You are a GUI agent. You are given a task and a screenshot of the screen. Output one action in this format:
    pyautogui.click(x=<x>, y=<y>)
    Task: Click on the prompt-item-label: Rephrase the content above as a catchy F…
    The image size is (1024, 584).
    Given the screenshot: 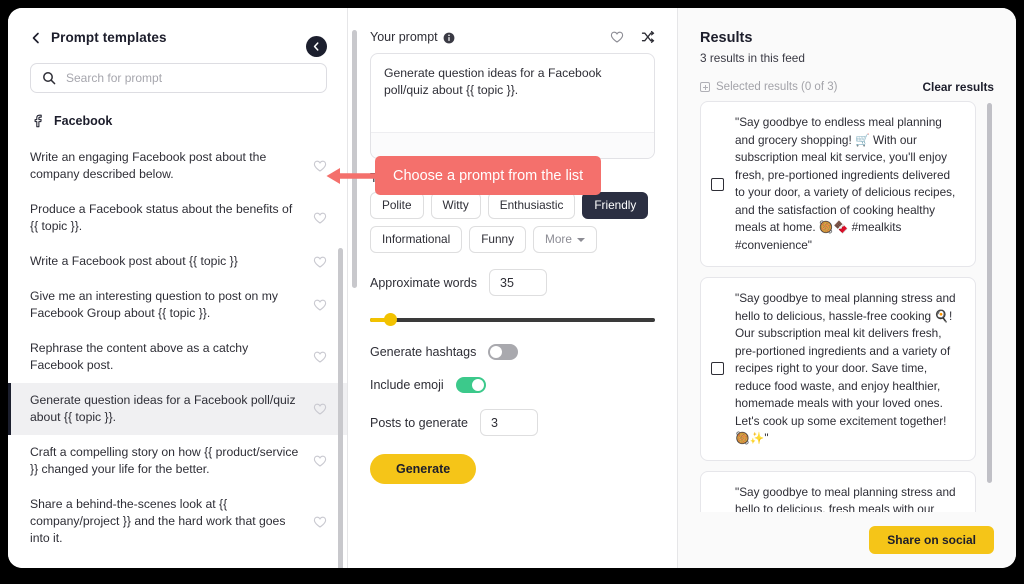 What is the action you would take?
    pyautogui.click(x=139, y=356)
    